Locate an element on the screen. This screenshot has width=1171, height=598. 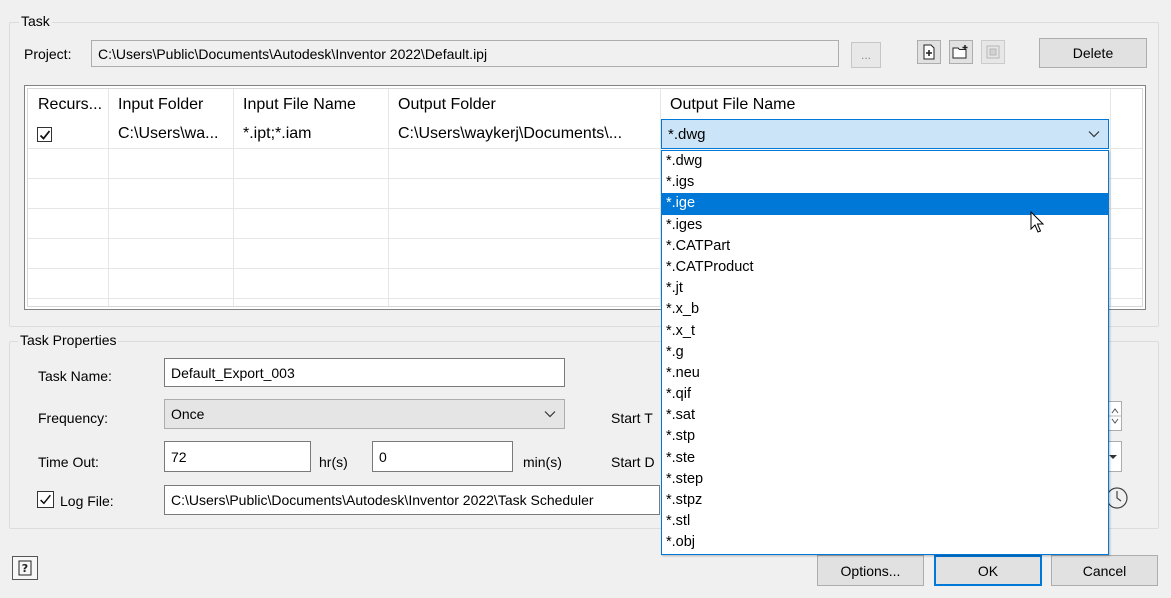
help-icon: ? is located at coordinates (25, 568).